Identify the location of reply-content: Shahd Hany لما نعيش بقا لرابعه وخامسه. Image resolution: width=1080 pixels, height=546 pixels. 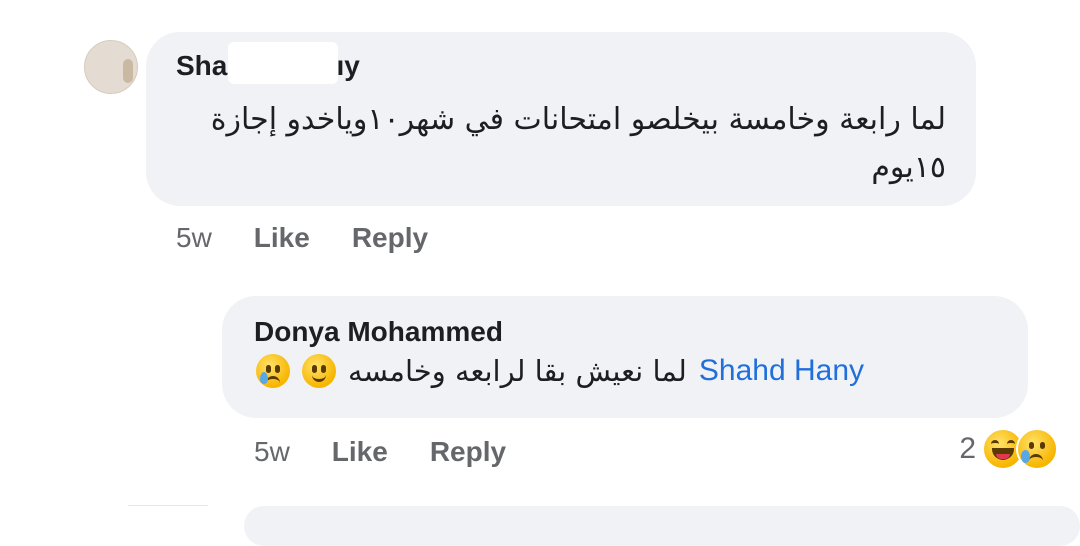
(627, 371).